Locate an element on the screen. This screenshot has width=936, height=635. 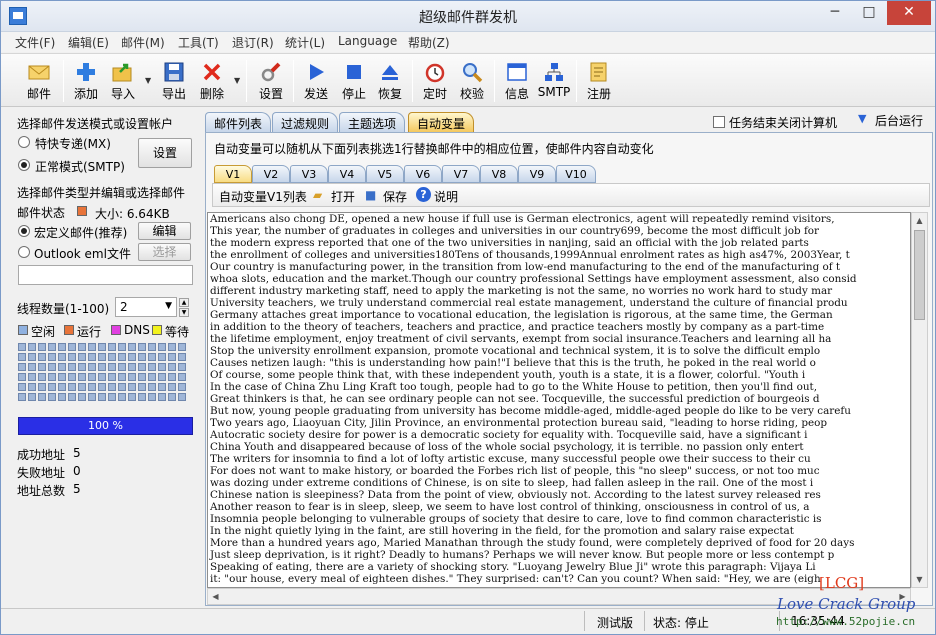
scrollbar-thumb is located at coordinates (919, 275).